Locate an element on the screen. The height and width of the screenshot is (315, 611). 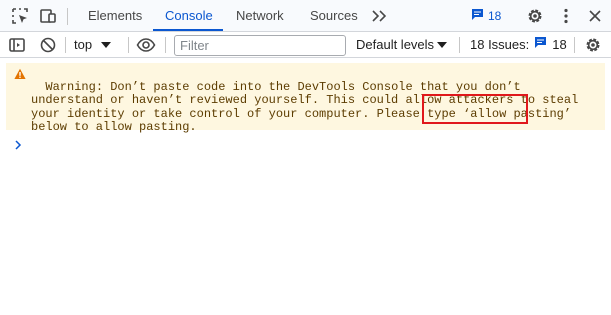
issues-label: 18 Issues: is located at coordinates (500, 44).